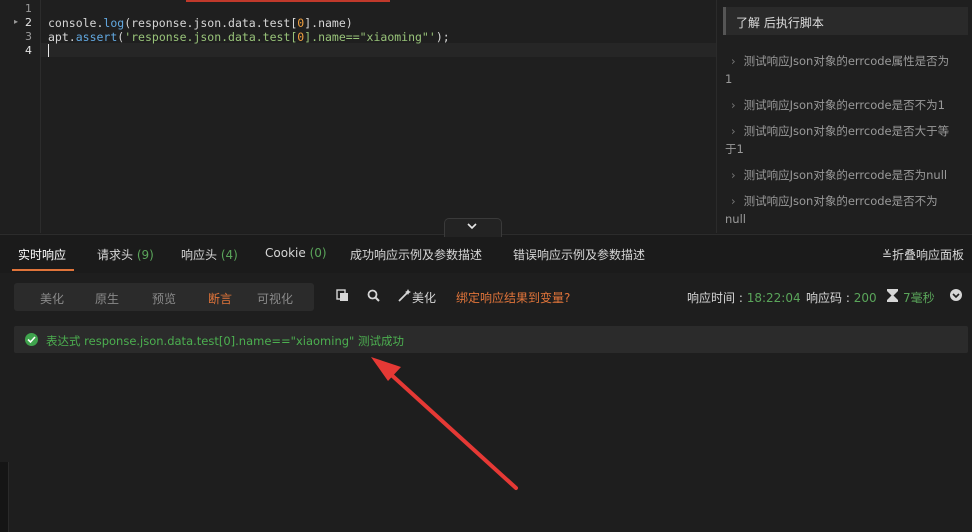  What do you see at coordinates (4, 497) in the screenshot?
I see `left-edge-panel` at bounding box center [4, 497].